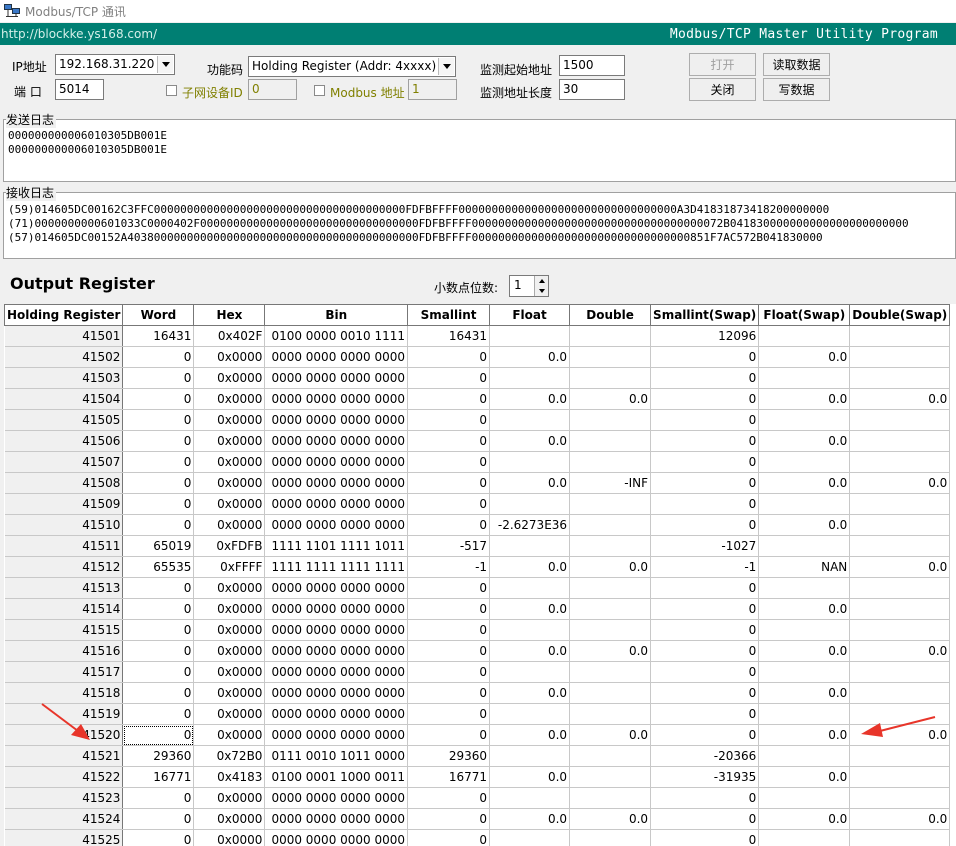 This screenshot has width=956, height=846. Describe the element at coordinates (804, 315) in the screenshot. I see `column-header-float-swap: Float(Swap)` at that location.